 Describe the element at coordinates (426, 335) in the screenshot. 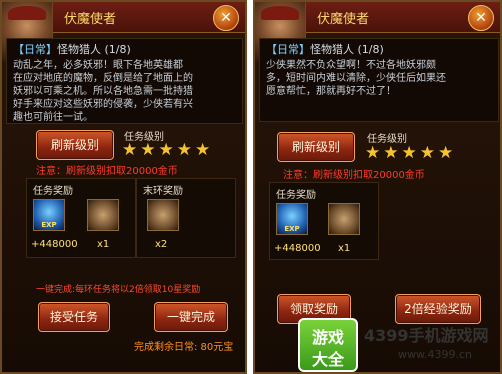

I see `site-name: 4399手机游戏网` at that location.